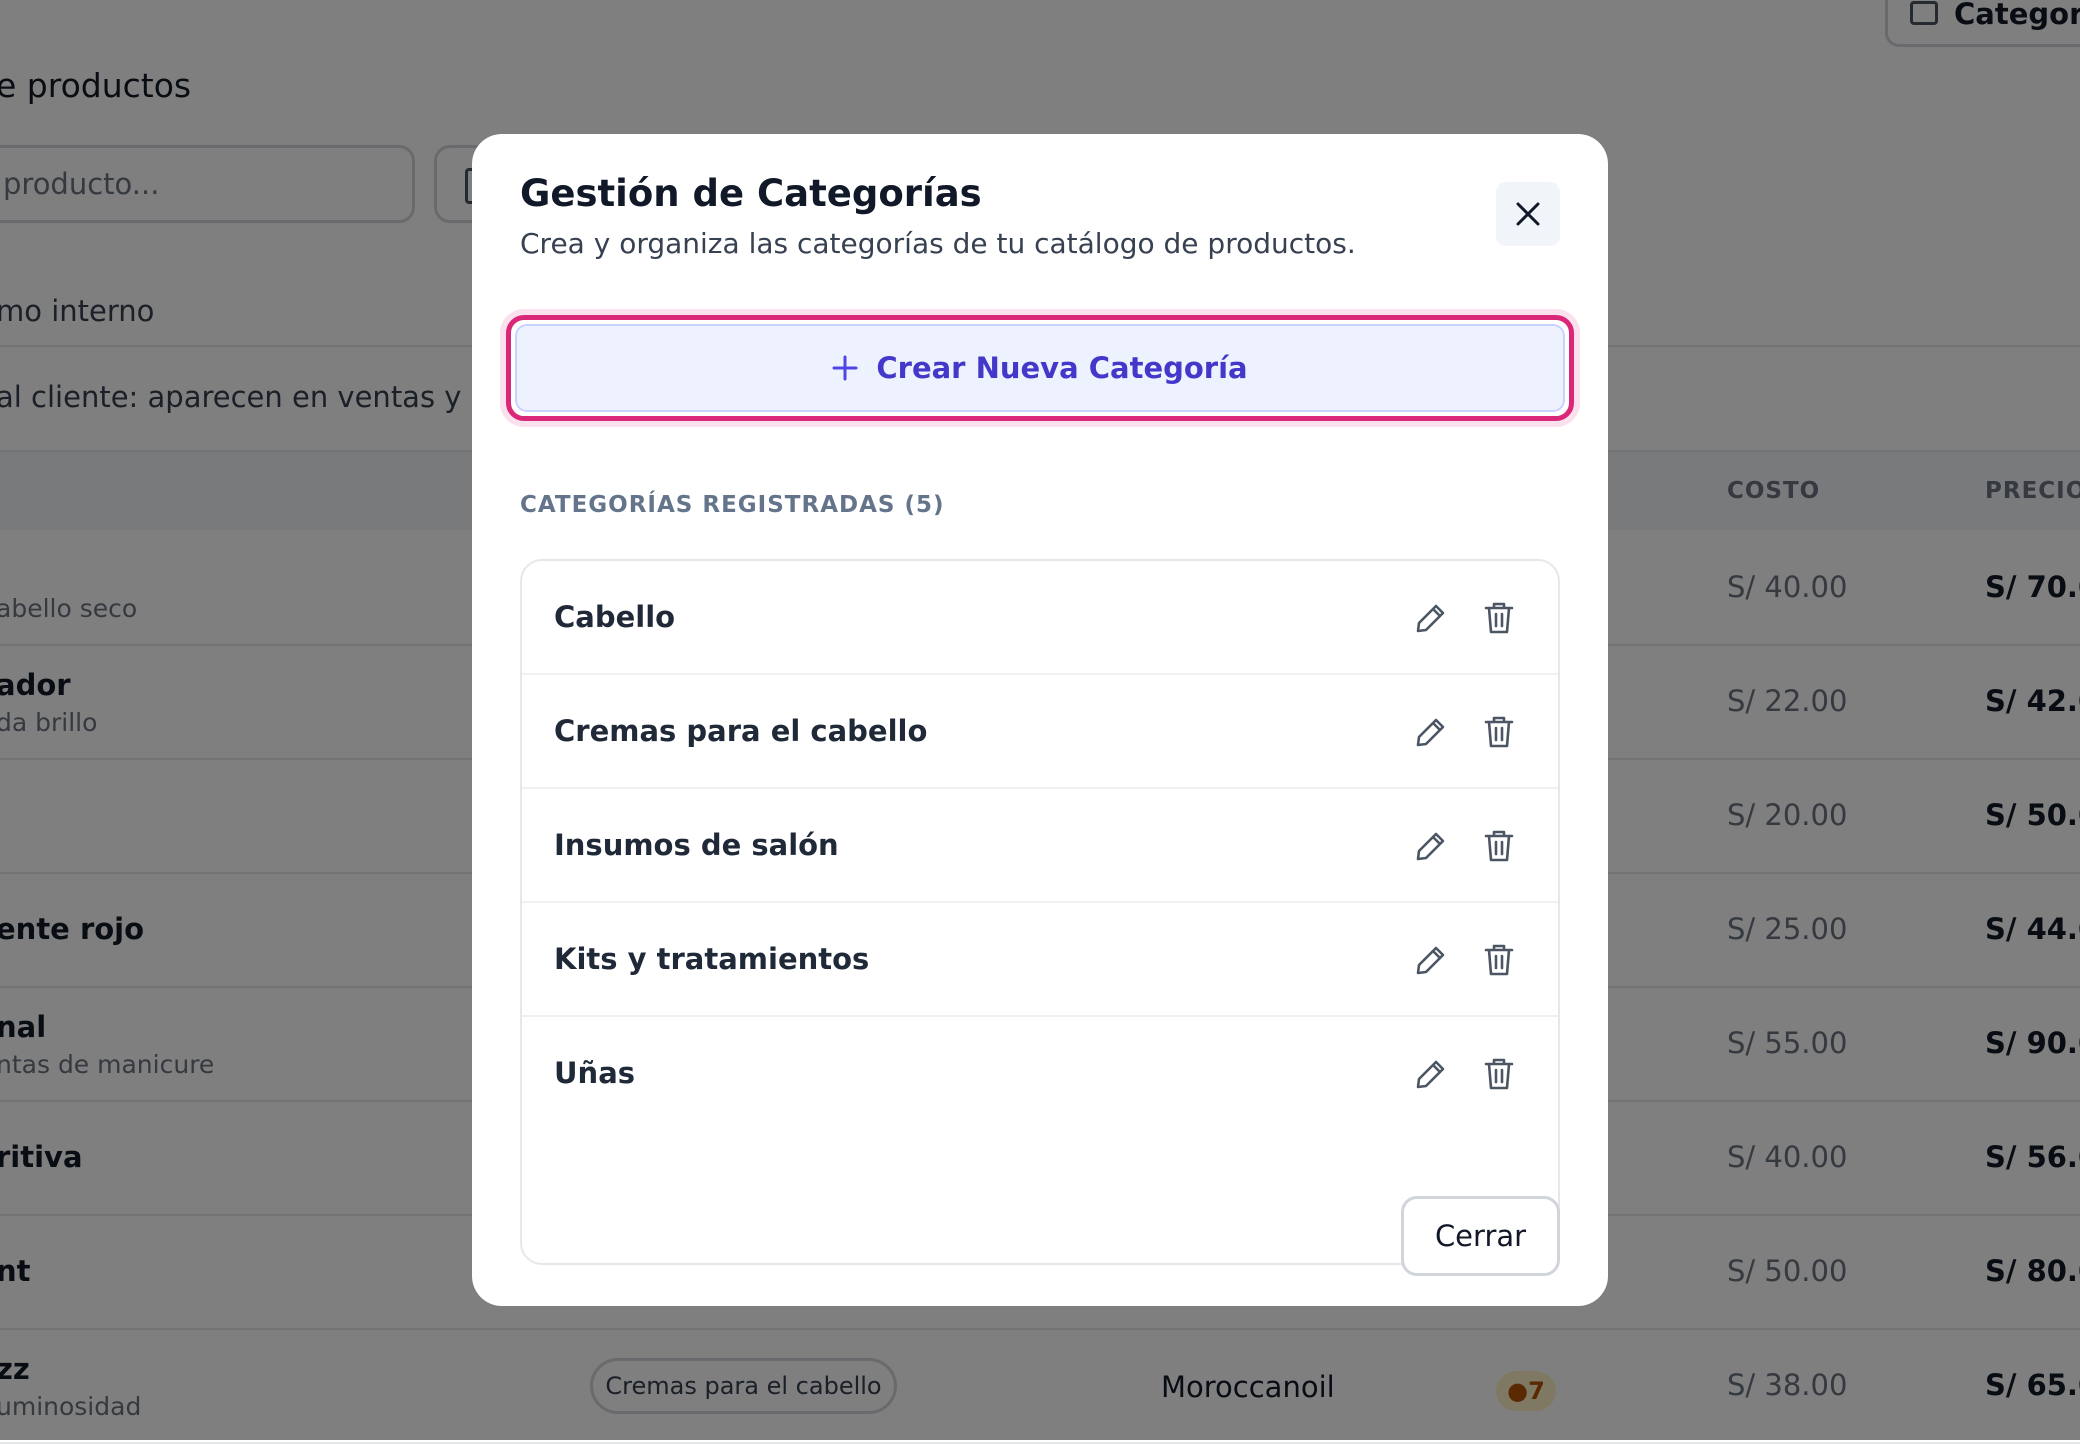 The width and height of the screenshot is (2080, 1444). I want to click on close-dialog-button: Cerrar, so click(1480, 1236).